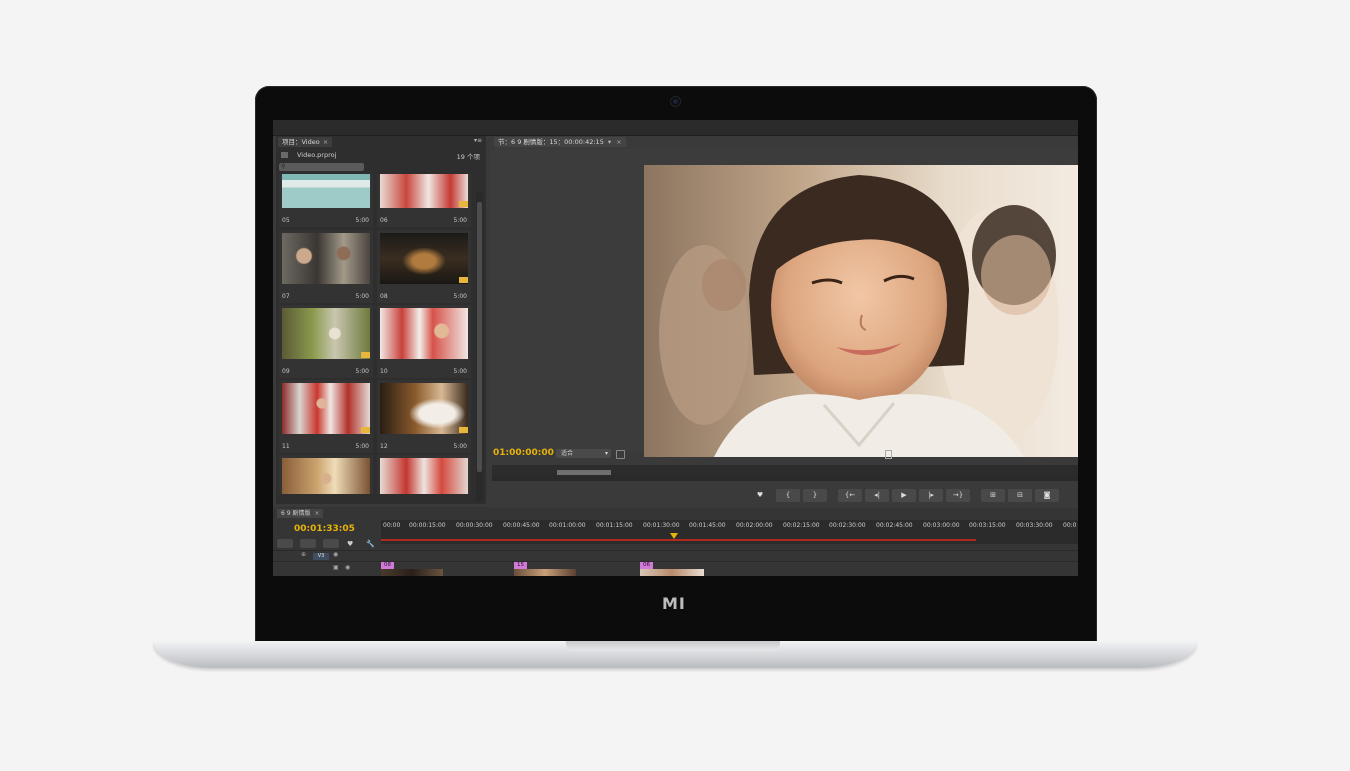 Image resolution: width=1350 pixels, height=771 pixels. I want to click on timeline-clip: 06, so click(672, 569).